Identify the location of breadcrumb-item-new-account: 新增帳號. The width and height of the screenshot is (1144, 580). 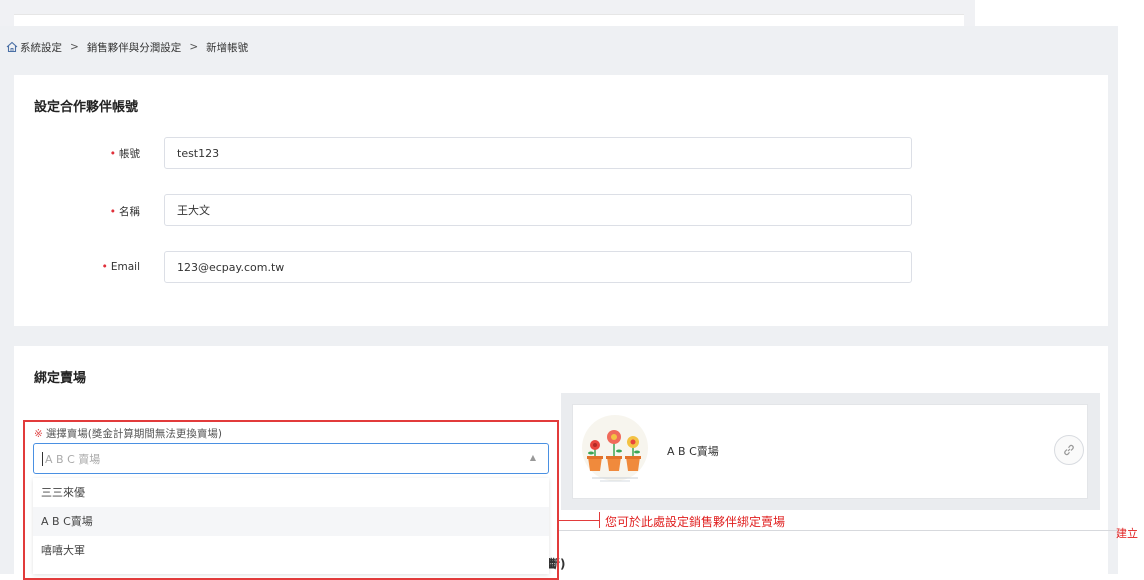
(227, 47).